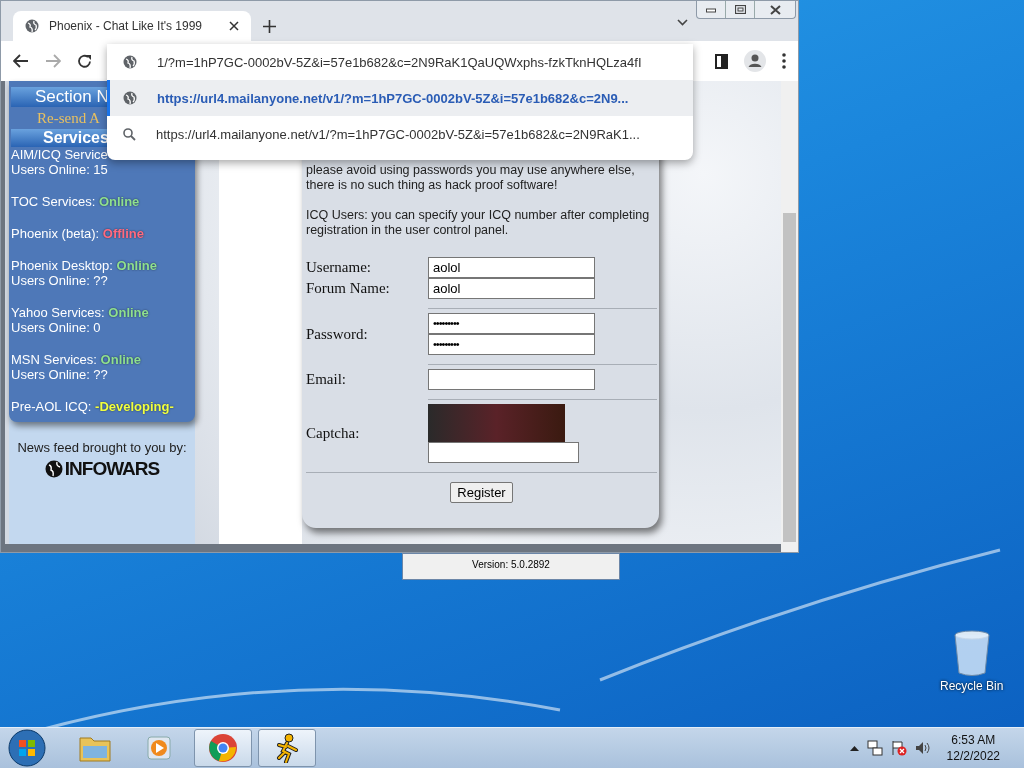 This screenshot has height=768, width=1024. Describe the element at coordinates (784, 61) in the screenshot. I see `menu-icon` at that location.